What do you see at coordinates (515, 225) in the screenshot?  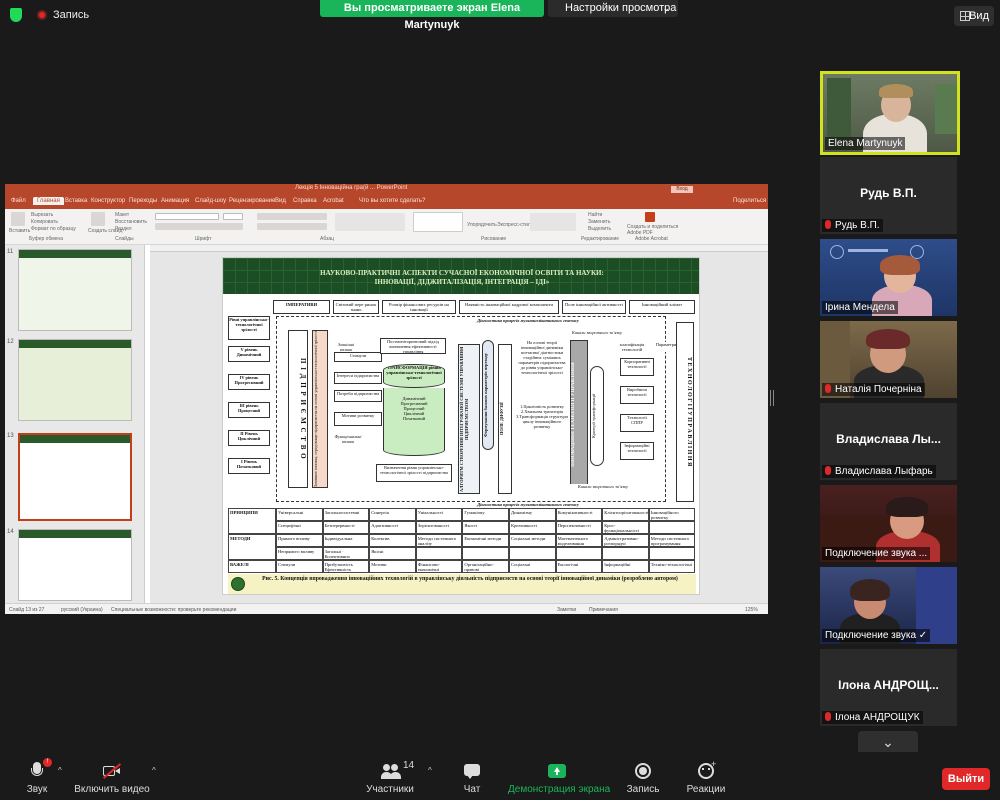 I see `ribbon-quick-styles: Экспресс-стили` at bounding box center [515, 225].